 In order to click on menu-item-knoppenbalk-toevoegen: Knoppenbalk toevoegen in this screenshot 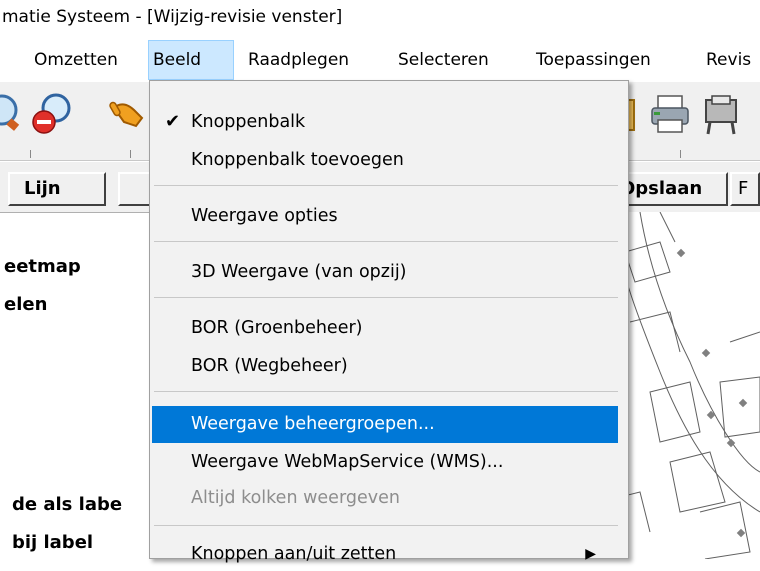, I will do `click(385, 160)`.